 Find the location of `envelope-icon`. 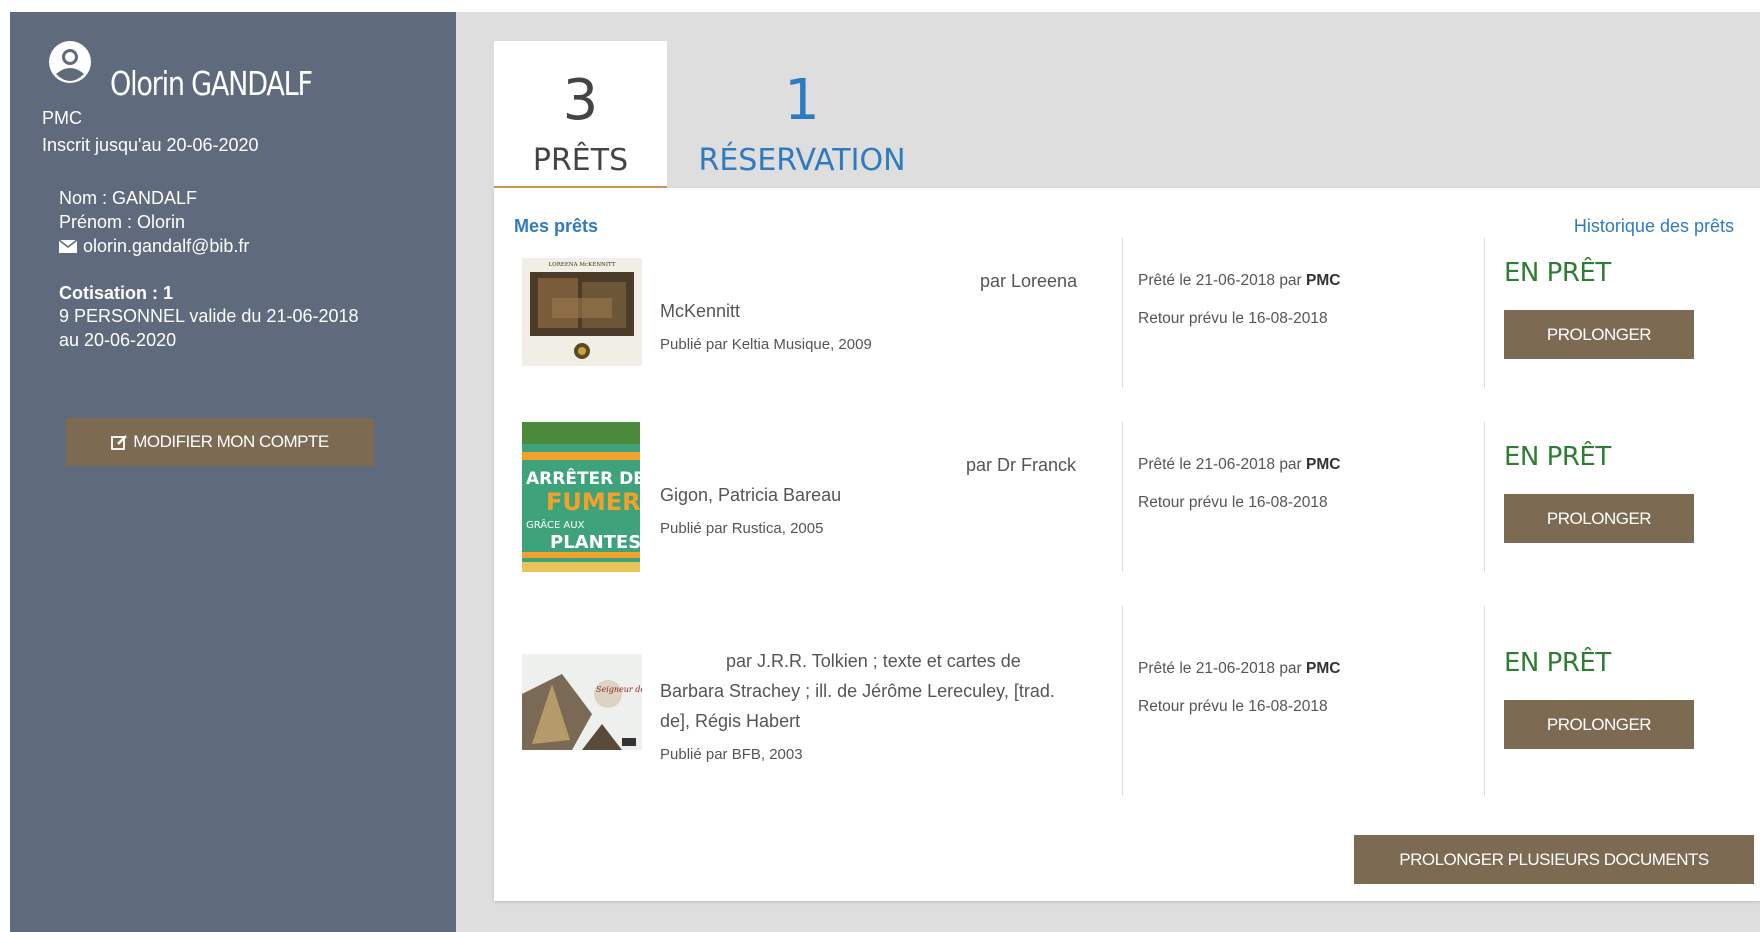

envelope-icon is located at coordinates (68, 246).